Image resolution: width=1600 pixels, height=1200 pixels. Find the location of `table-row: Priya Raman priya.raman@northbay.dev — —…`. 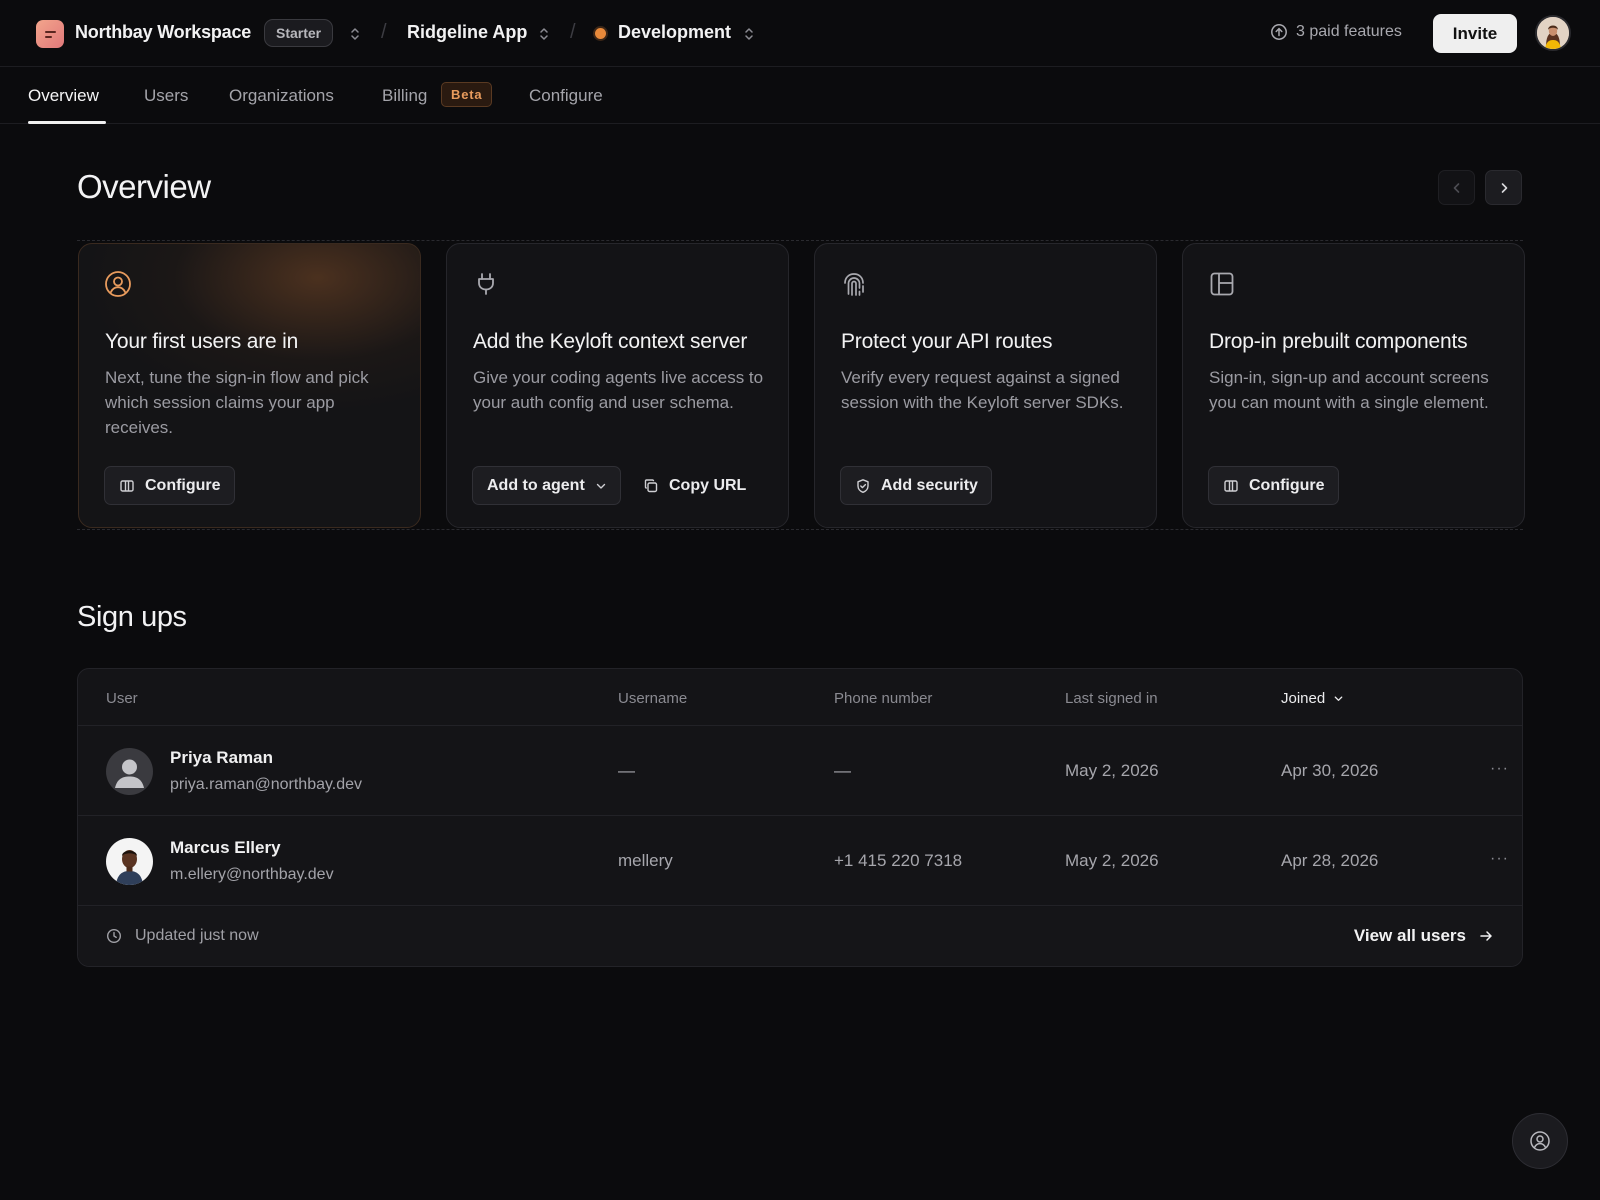

table-row: Priya Raman priya.raman@northbay.dev — —… is located at coordinates (800, 771).